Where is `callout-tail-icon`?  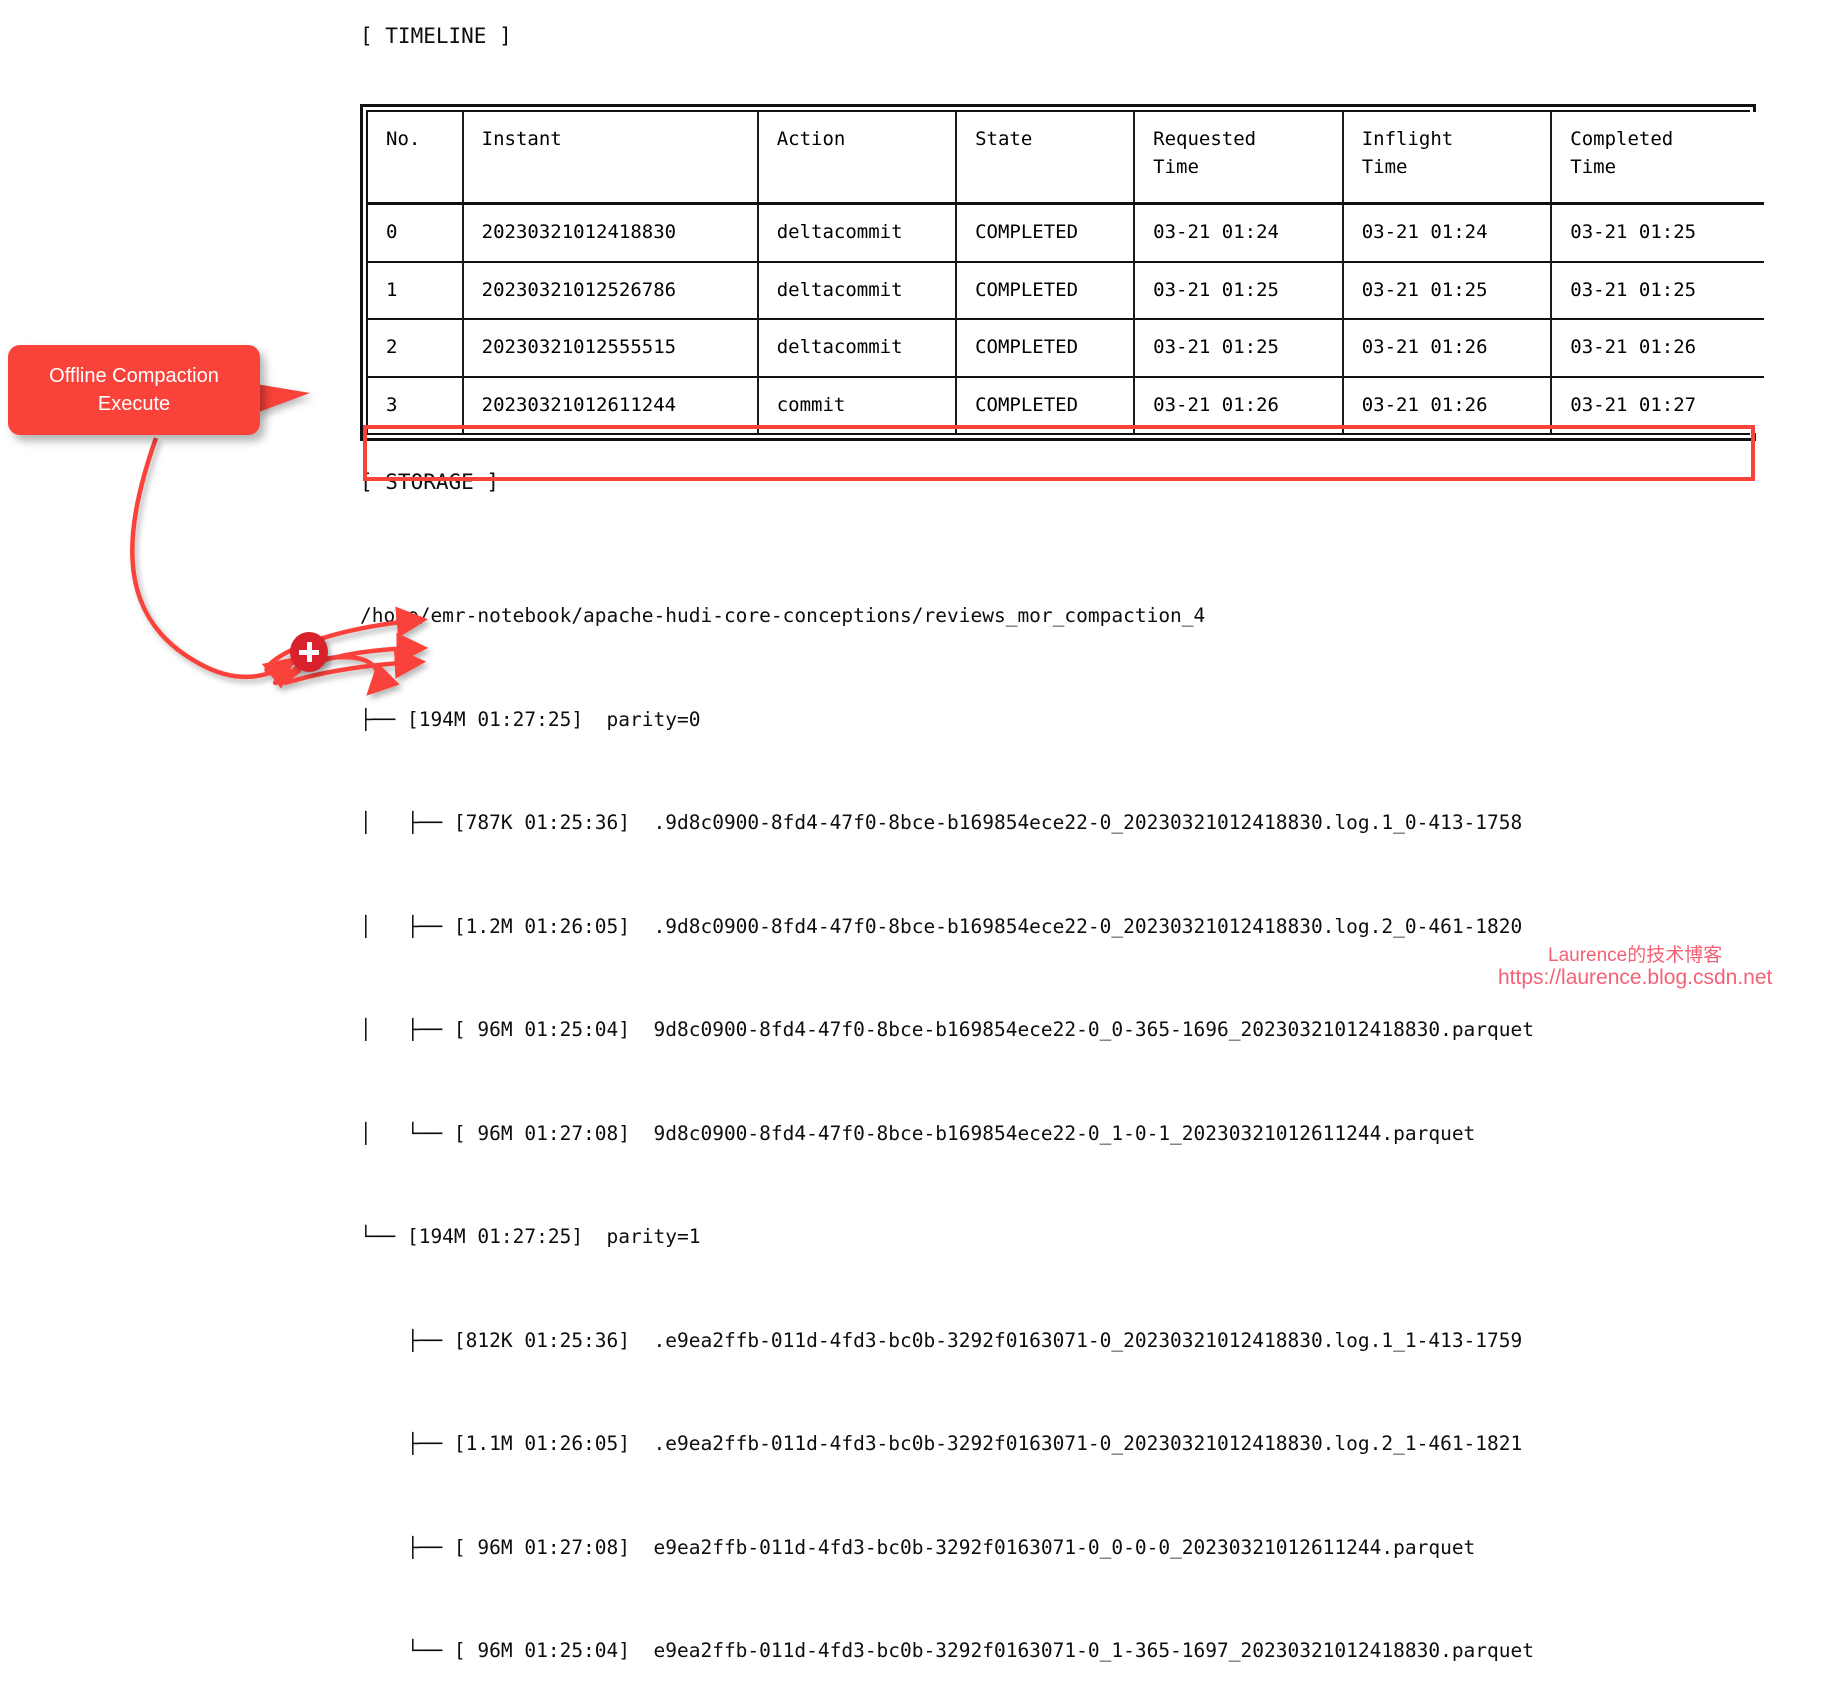
callout-tail-icon is located at coordinates (283, 398).